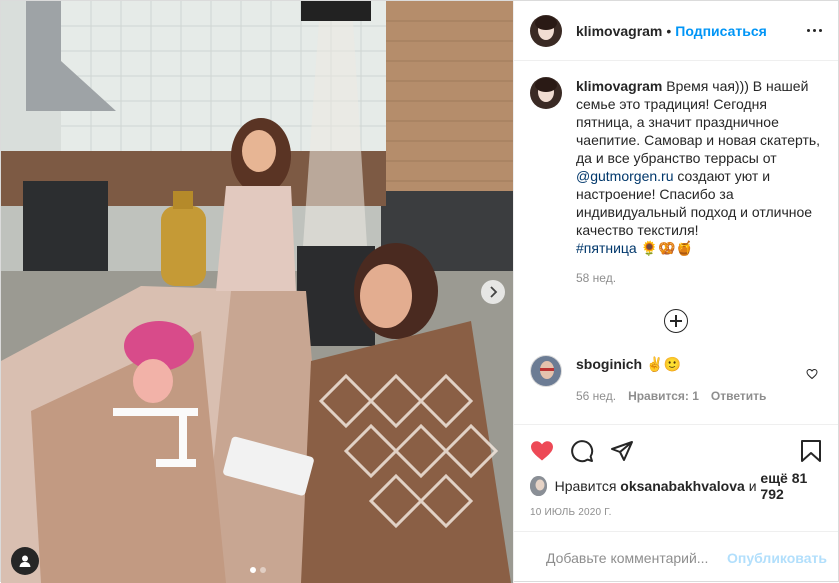  Describe the element at coordinates (619, 31) in the screenshot. I see `author-username: klimovagram` at that location.